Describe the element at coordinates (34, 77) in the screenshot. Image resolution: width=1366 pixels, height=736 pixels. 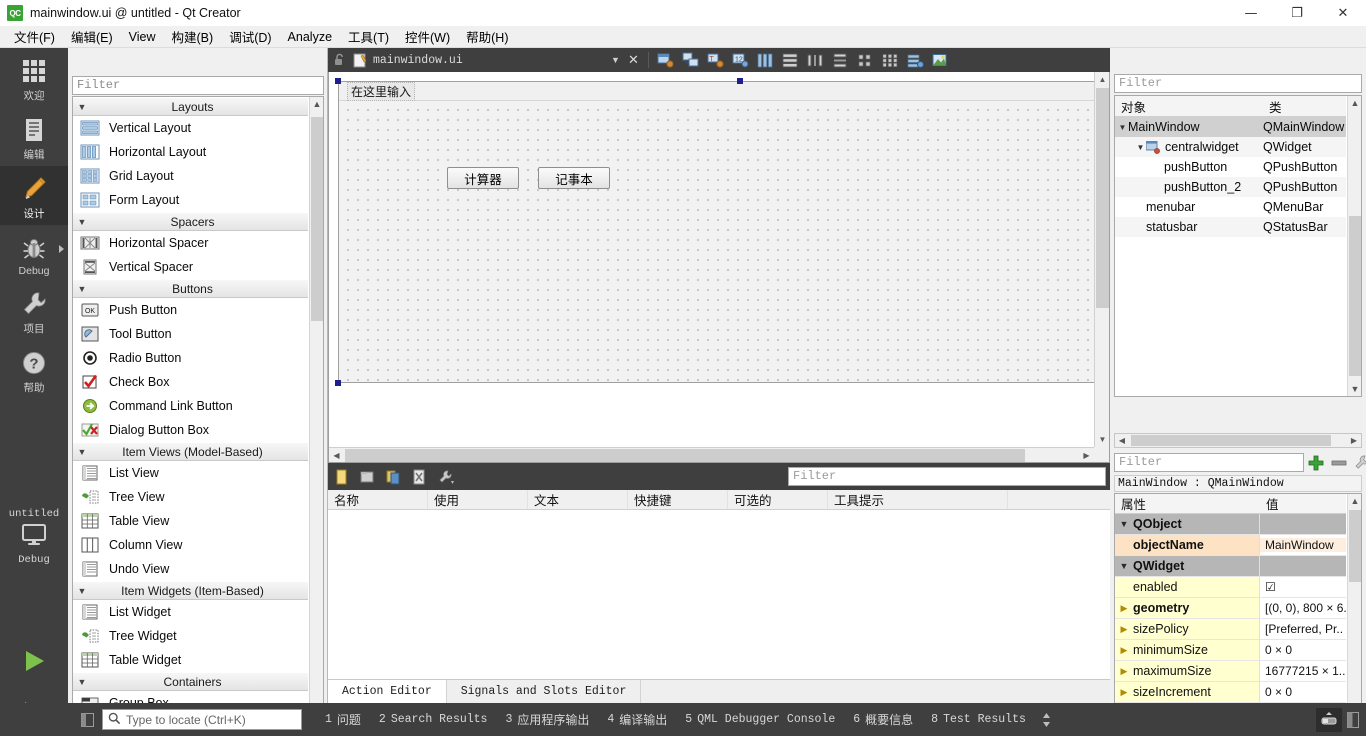
I see `mode-item-欢迎: 欢迎` at that location.